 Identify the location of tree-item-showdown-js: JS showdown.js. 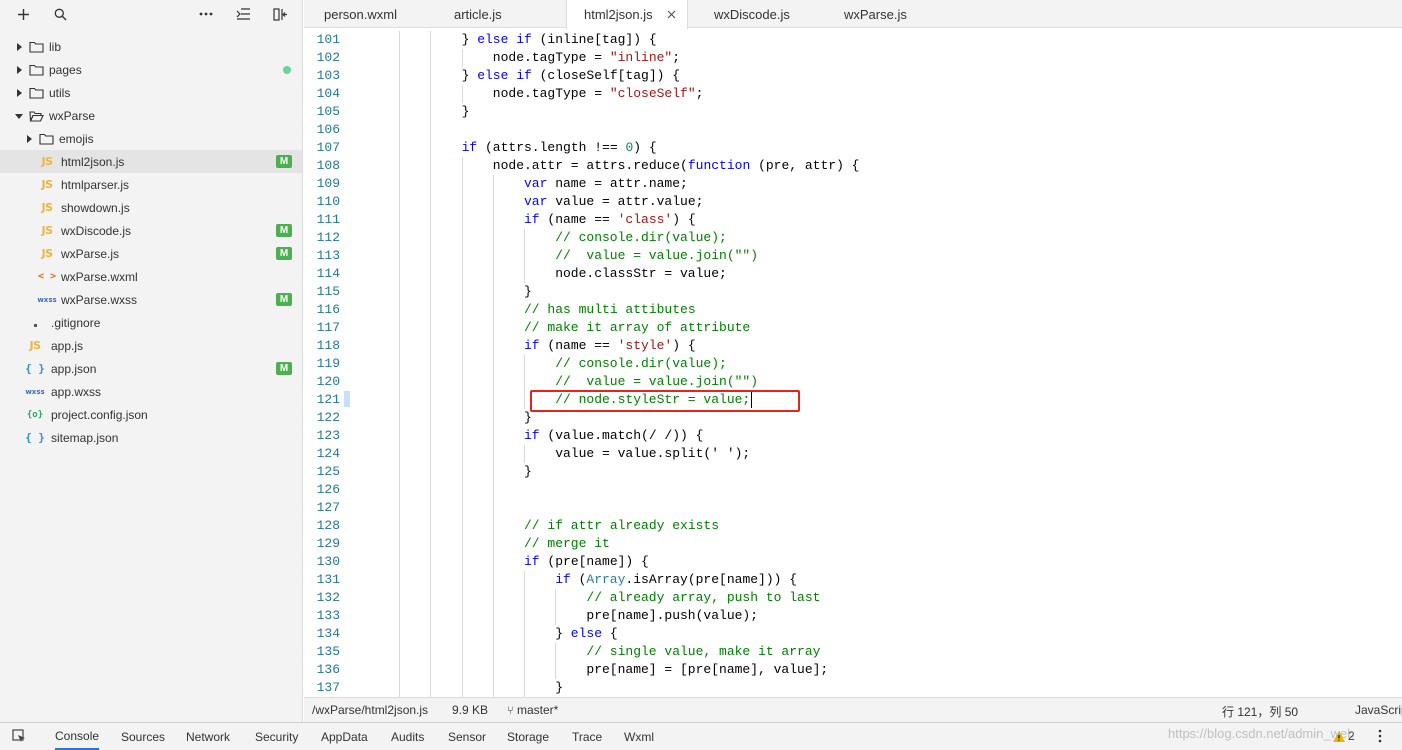
(151, 207).